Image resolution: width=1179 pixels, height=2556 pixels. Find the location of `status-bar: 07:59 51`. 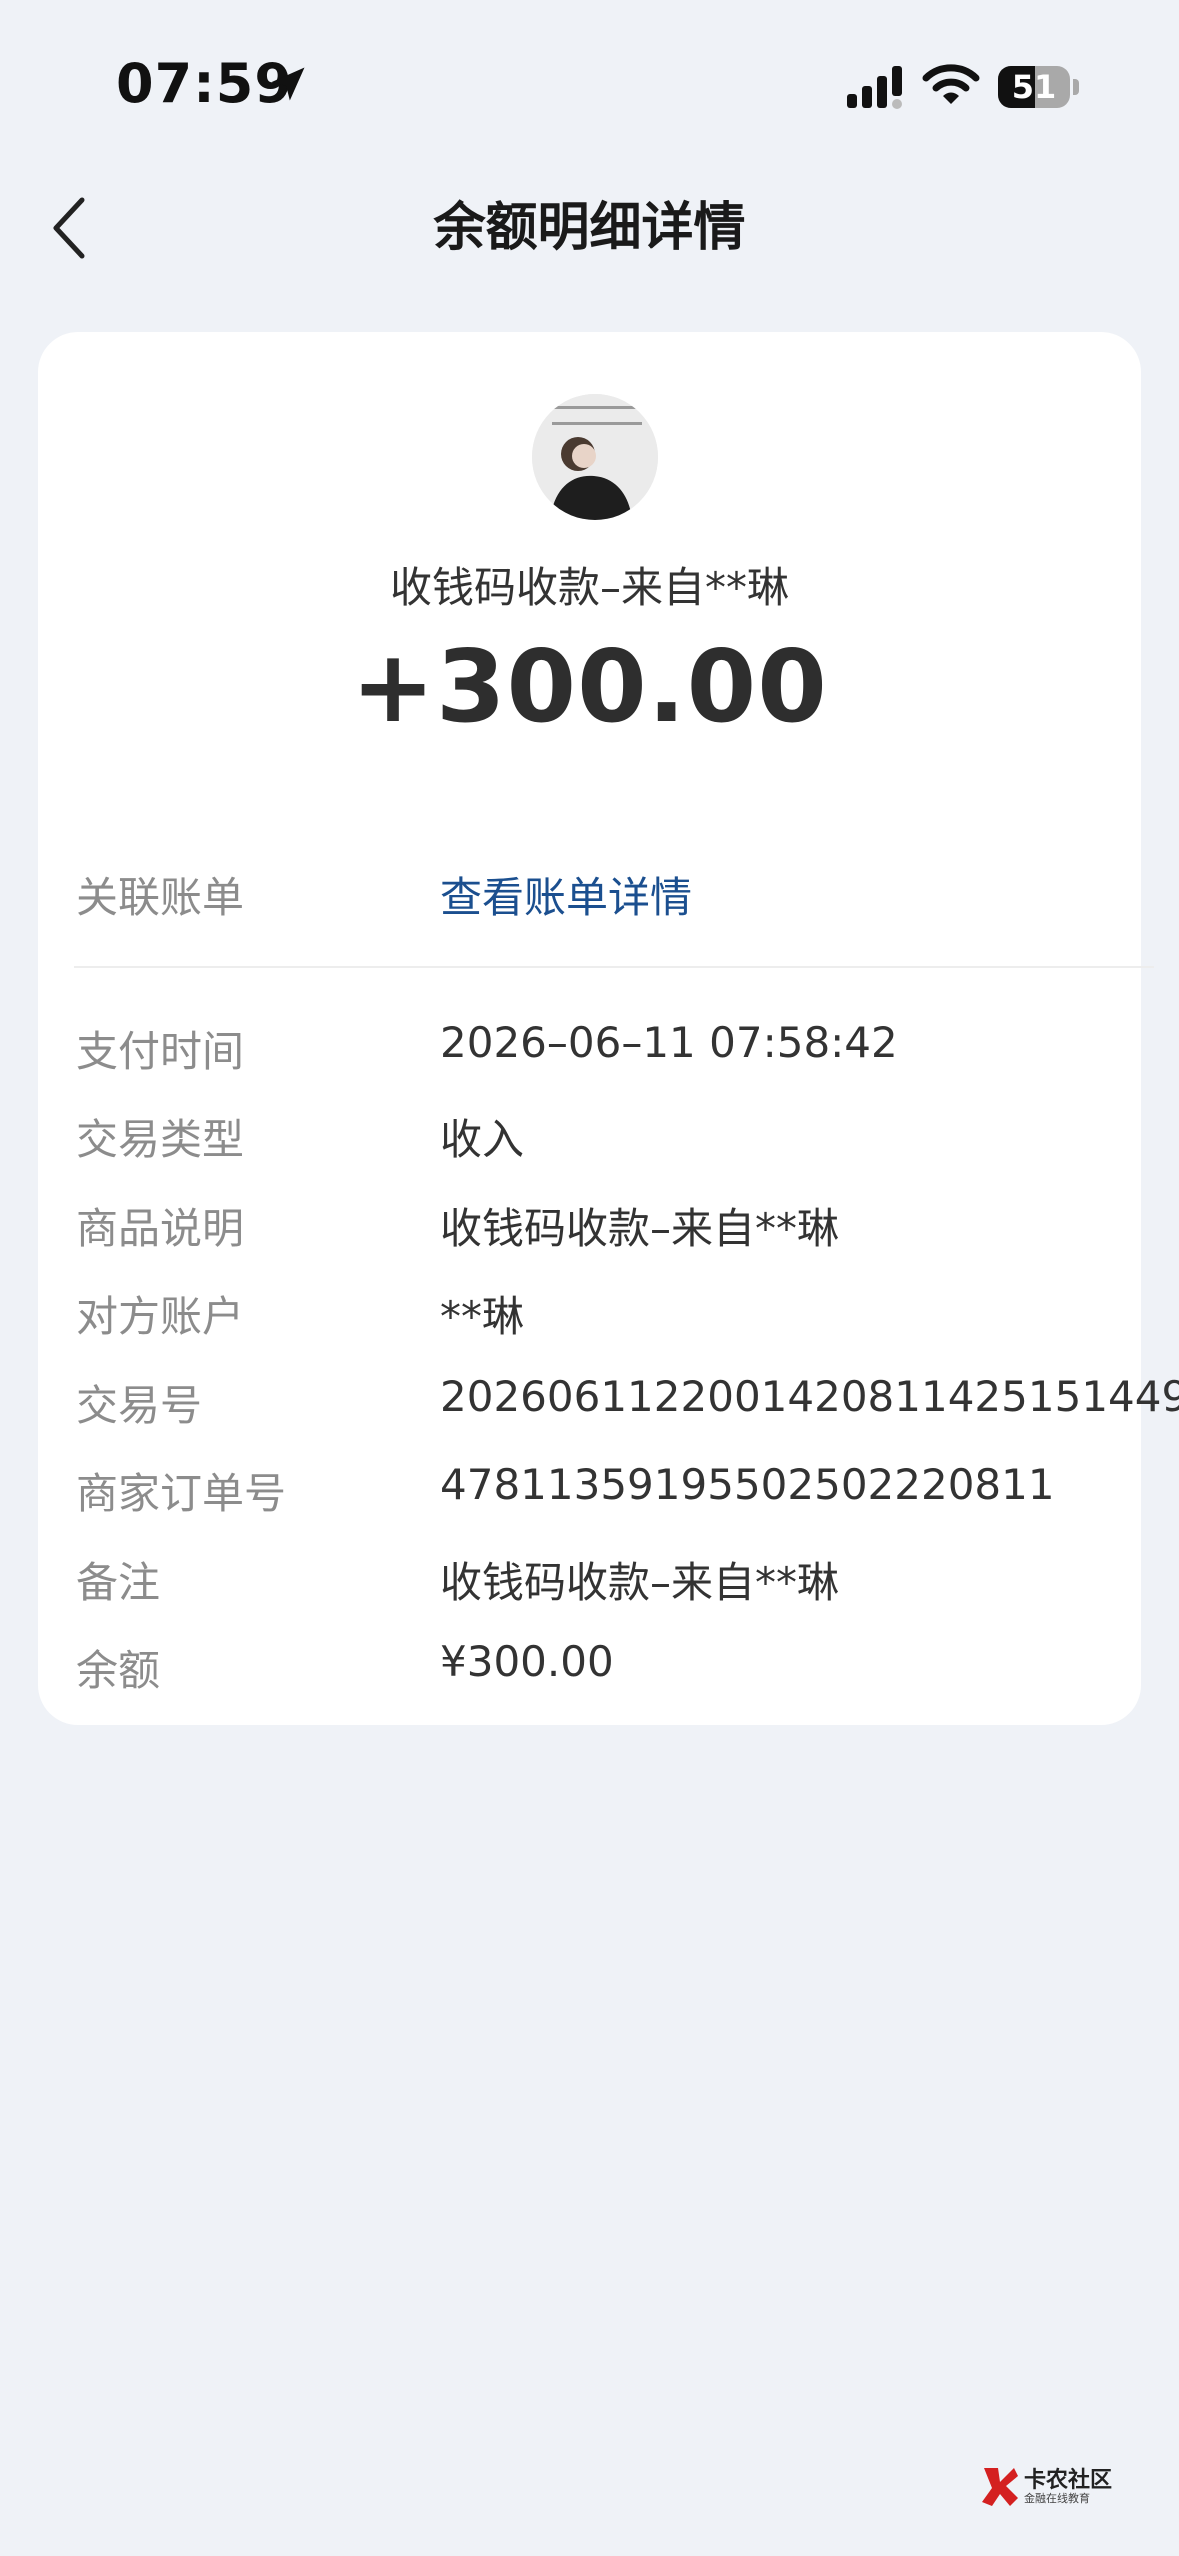

status-bar: 07:59 51 is located at coordinates (589, 80).